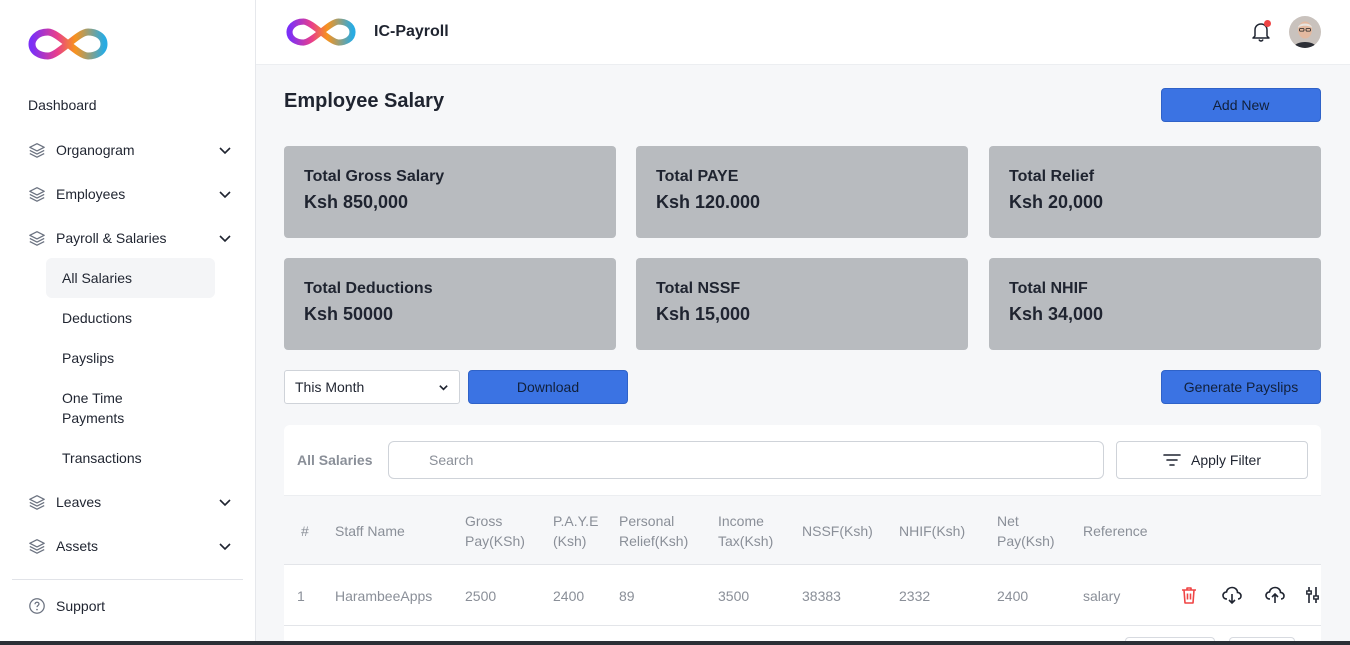  I want to click on sidebar-item-transactions: Transactions, so click(130, 458).